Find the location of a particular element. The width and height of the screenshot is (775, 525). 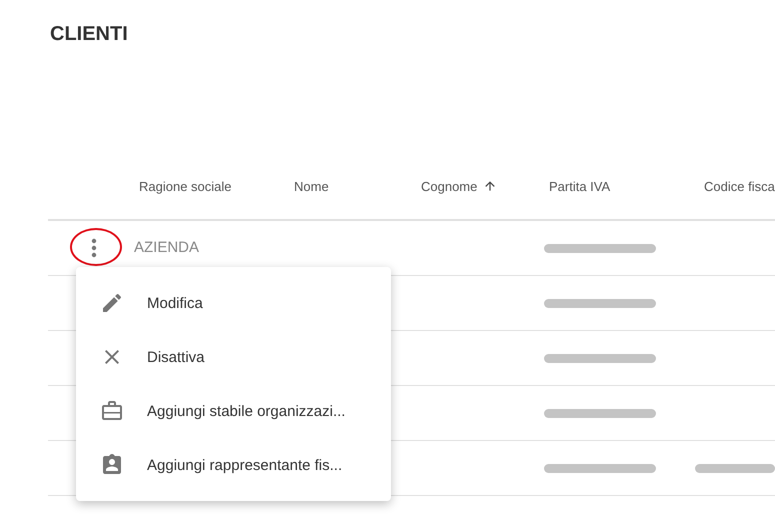

page-title: CLIENTI is located at coordinates (89, 34).